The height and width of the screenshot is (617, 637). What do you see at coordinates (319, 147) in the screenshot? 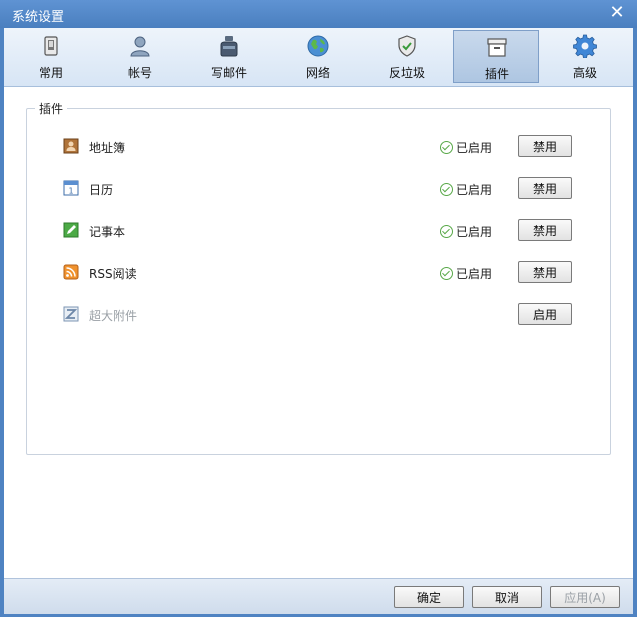
I see `list-item: 地址簿 已启用 禁用` at bounding box center [319, 147].